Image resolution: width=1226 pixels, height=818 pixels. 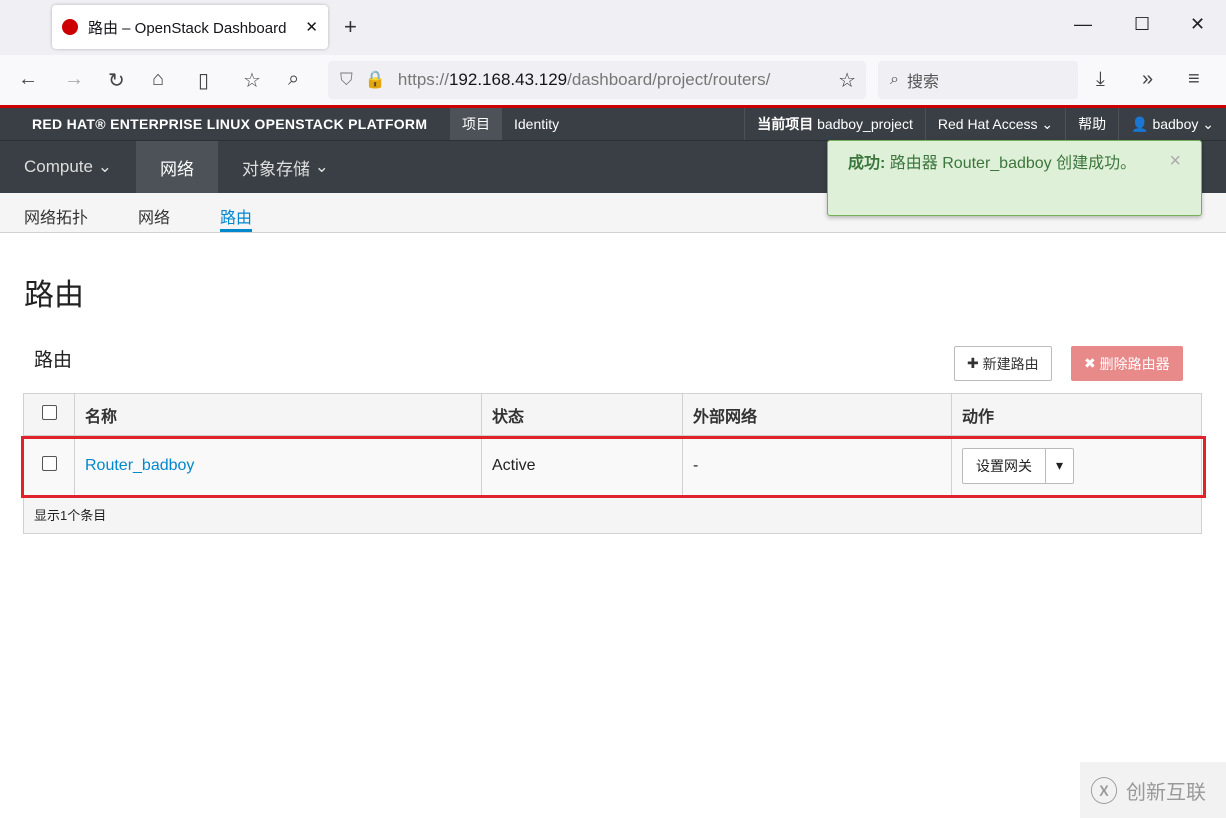 What do you see at coordinates (1166, 792) in the screenshot?
I see `watermark-text: 创新互联` at bounding box center [1166, 792].